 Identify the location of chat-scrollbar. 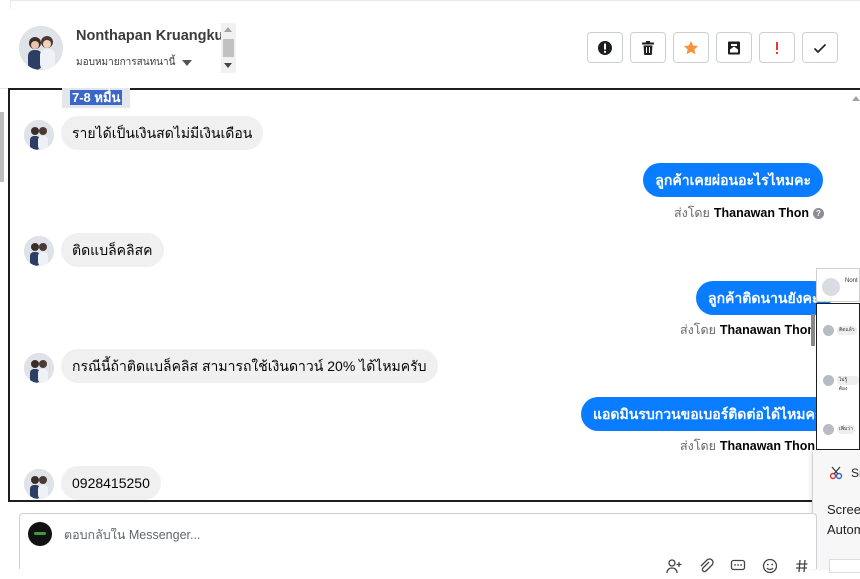
(855, 179).